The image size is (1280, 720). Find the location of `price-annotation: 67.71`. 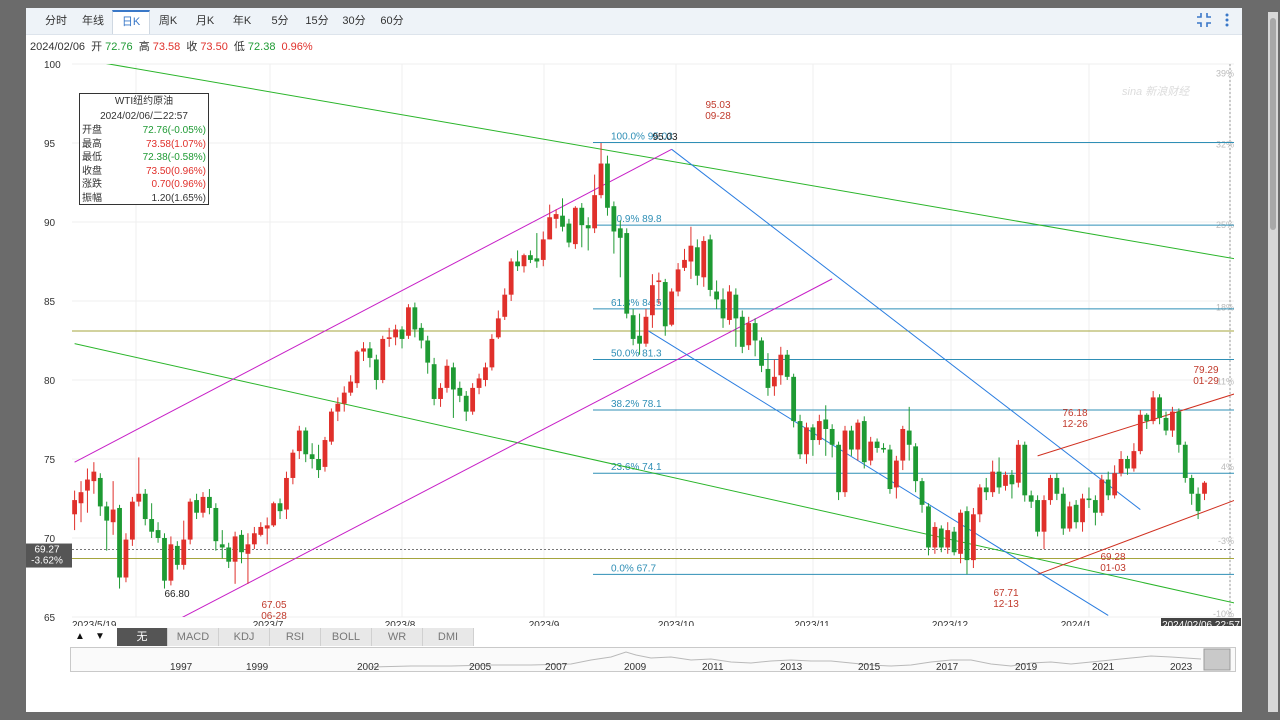

price-annotation: 67.71 is located at coordinates (1005, 593).